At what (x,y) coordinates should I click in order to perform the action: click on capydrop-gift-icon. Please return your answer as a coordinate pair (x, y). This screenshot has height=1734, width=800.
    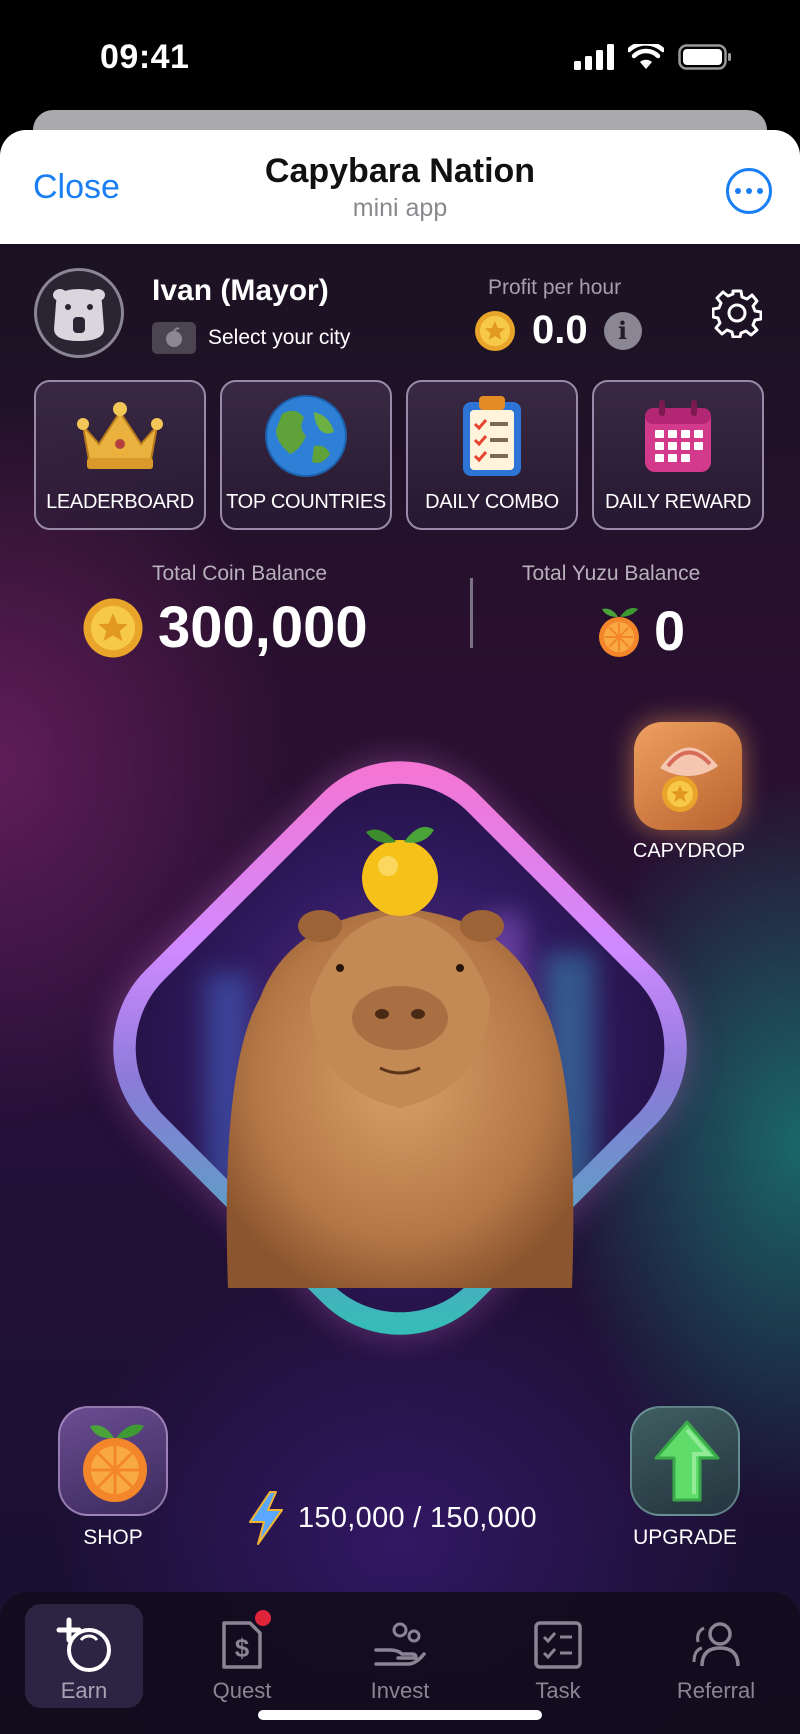
    Looking at the image, I should click on (689, 779).